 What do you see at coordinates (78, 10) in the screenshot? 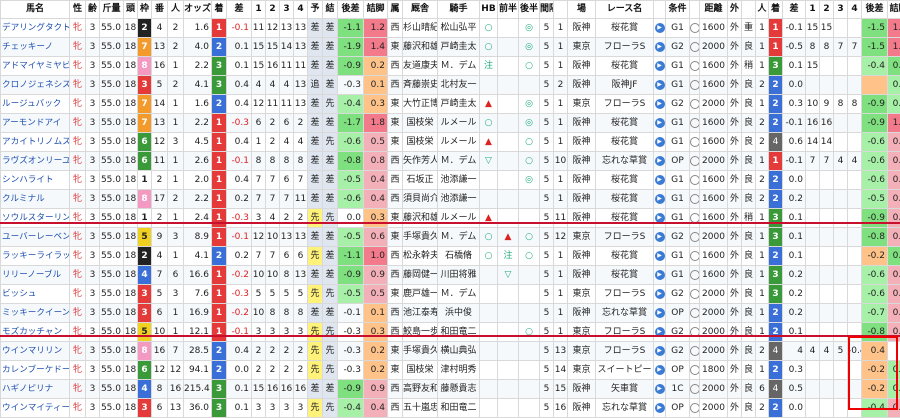
I see `column-header: 性` at bounding box center [78, 10].